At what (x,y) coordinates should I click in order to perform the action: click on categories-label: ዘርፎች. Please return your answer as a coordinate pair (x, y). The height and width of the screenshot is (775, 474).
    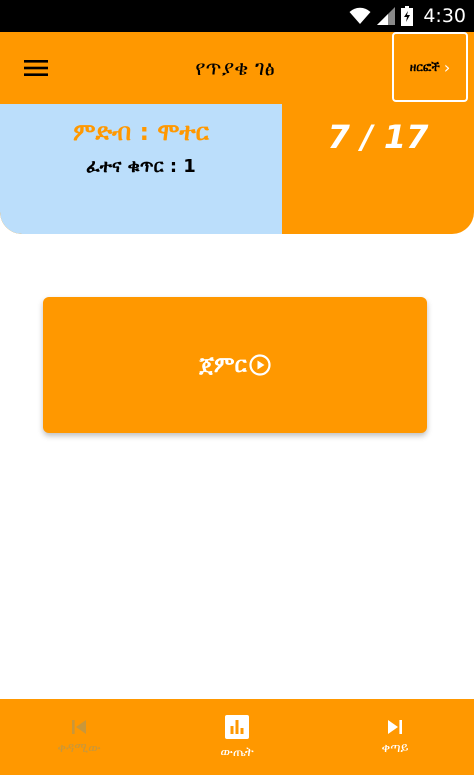
    Looking at the image, I should click on (424, 66).